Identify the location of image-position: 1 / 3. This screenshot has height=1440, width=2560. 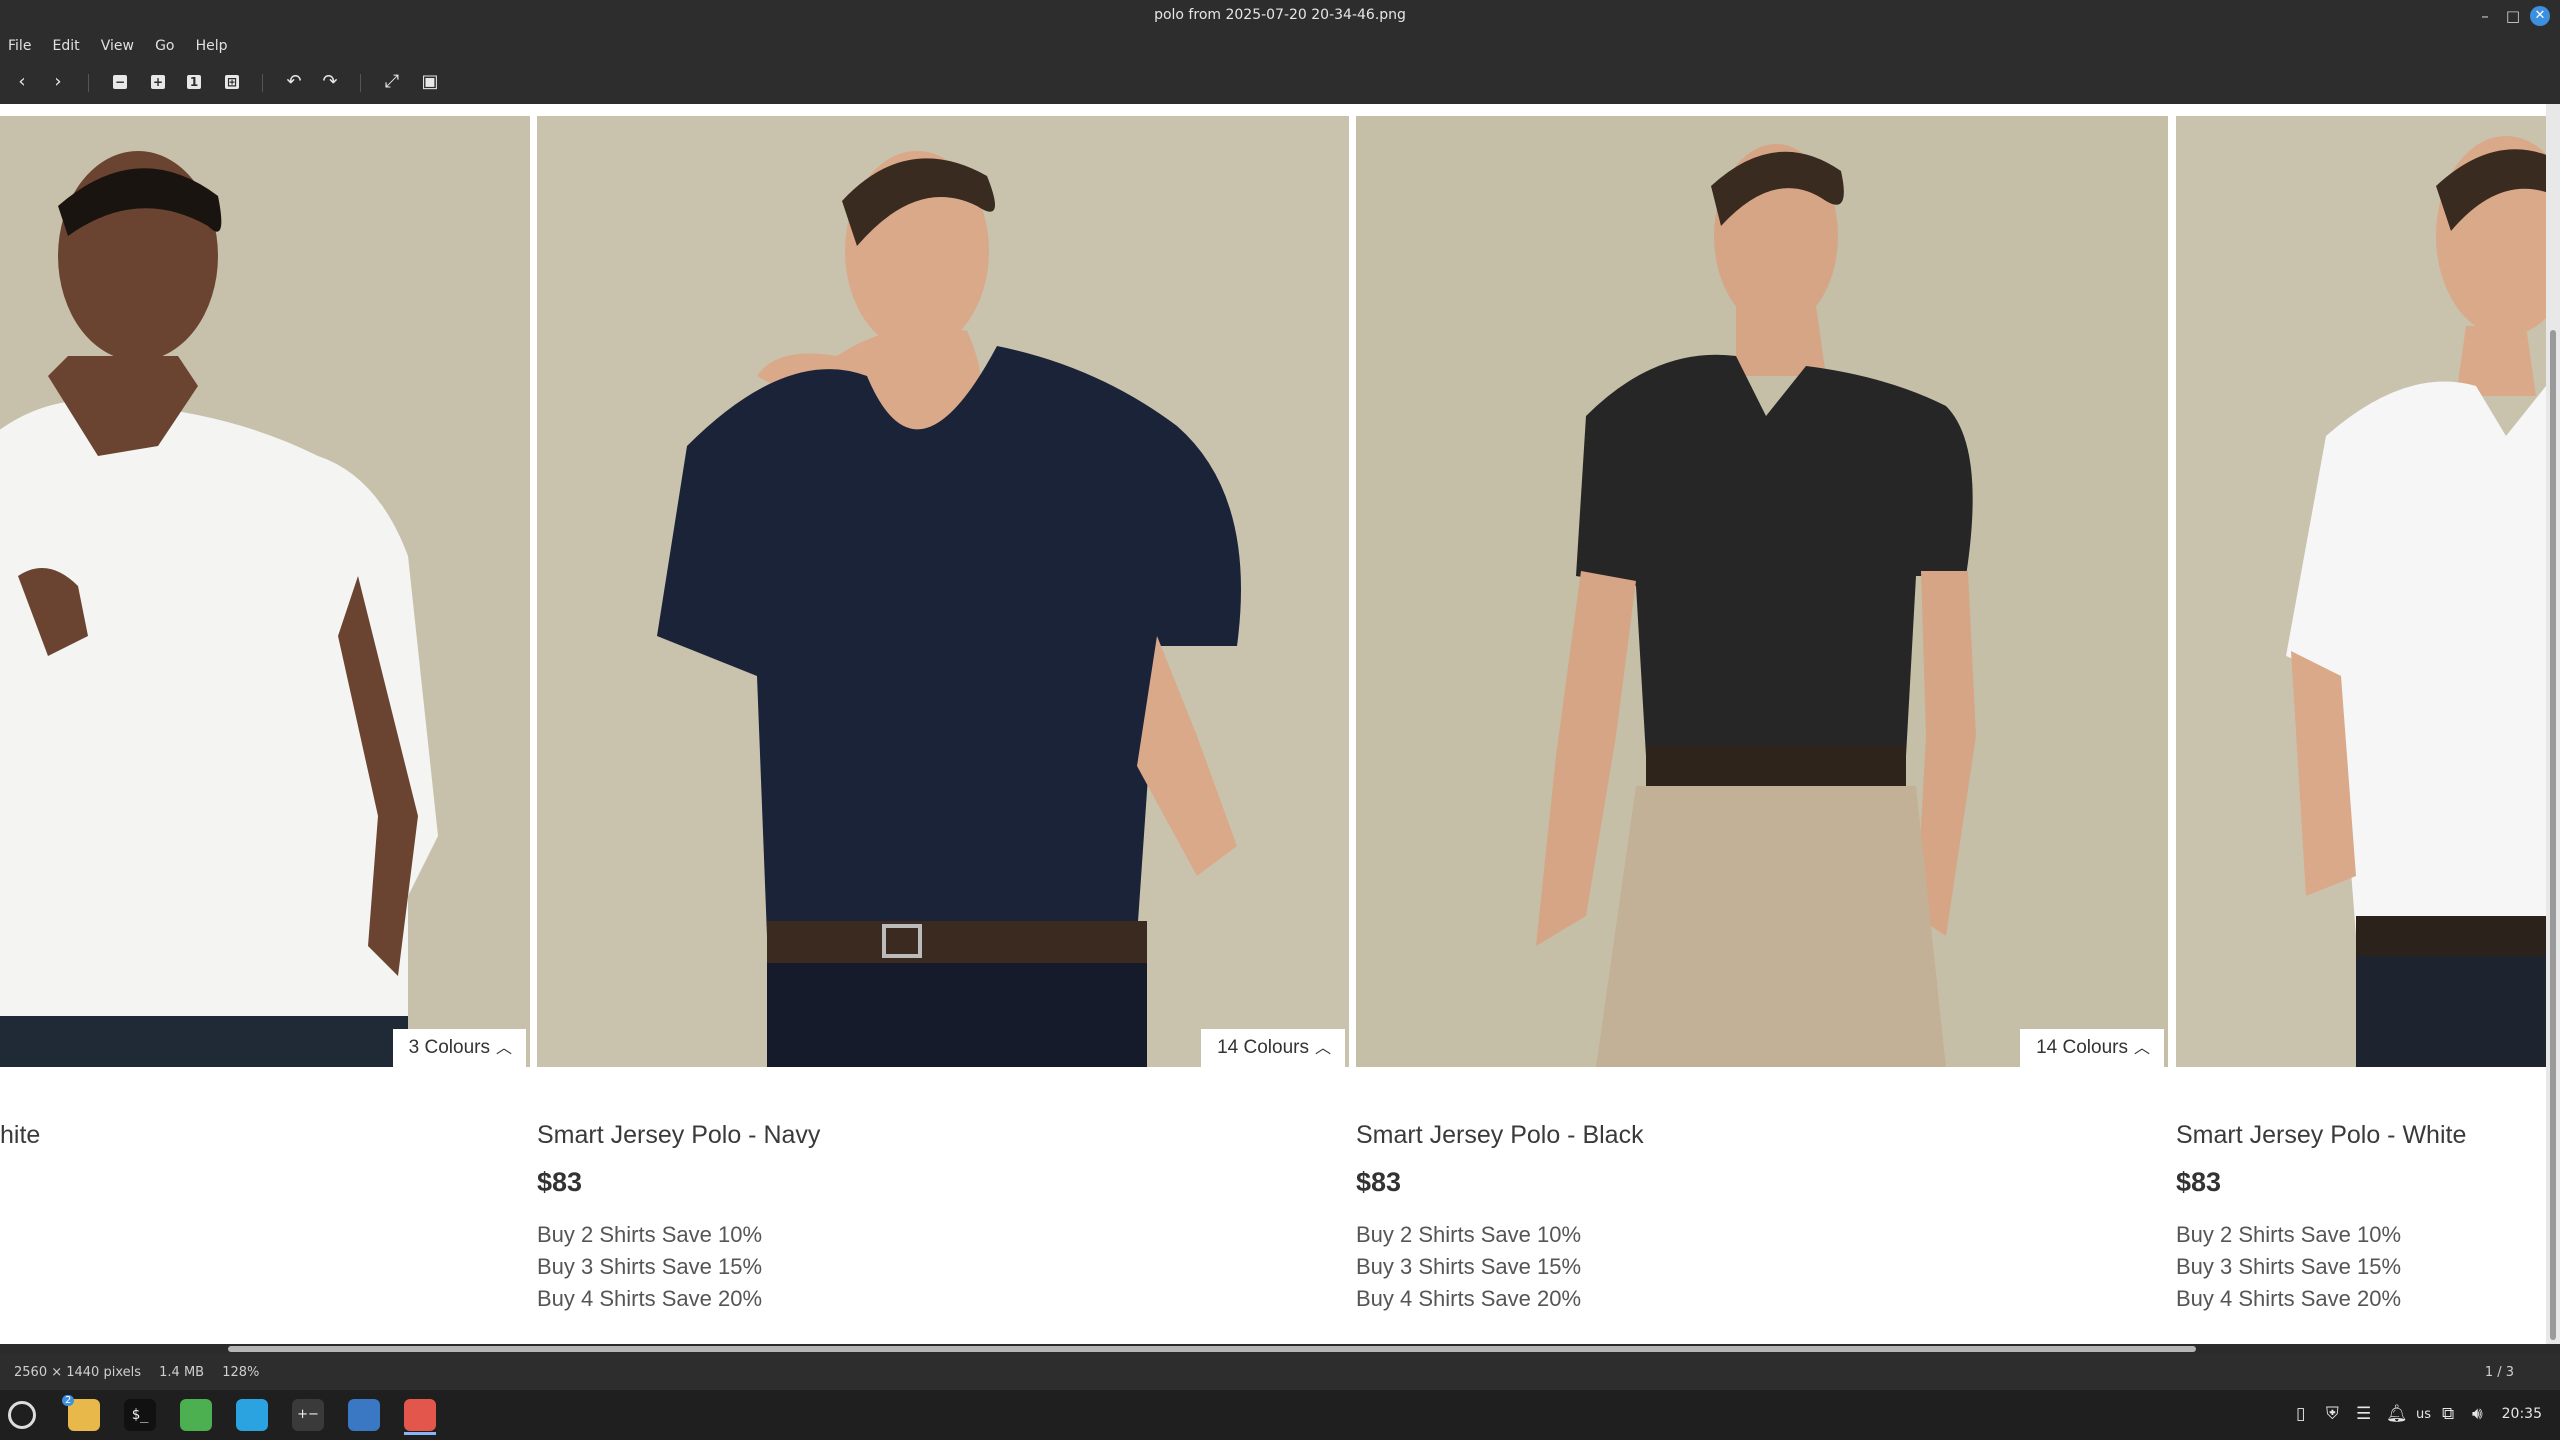
(2499, 1372).